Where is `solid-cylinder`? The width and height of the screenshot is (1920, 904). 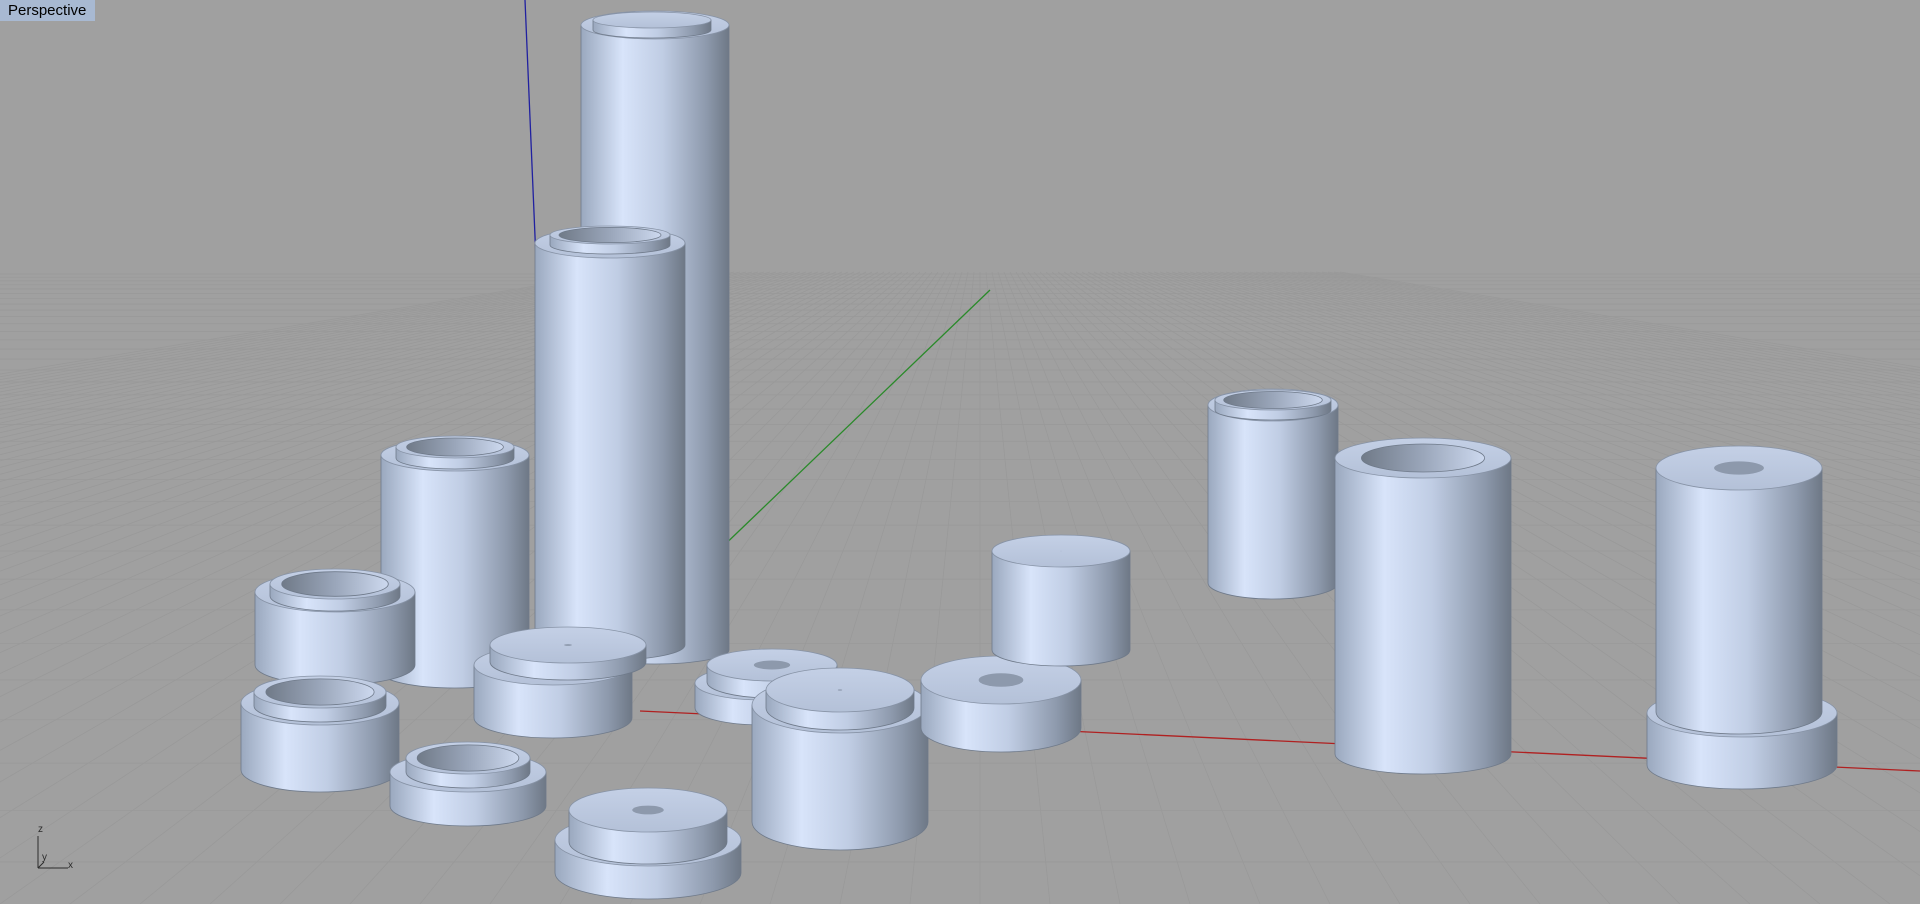
solid-cylinder is located at coordinates (1061, 600).